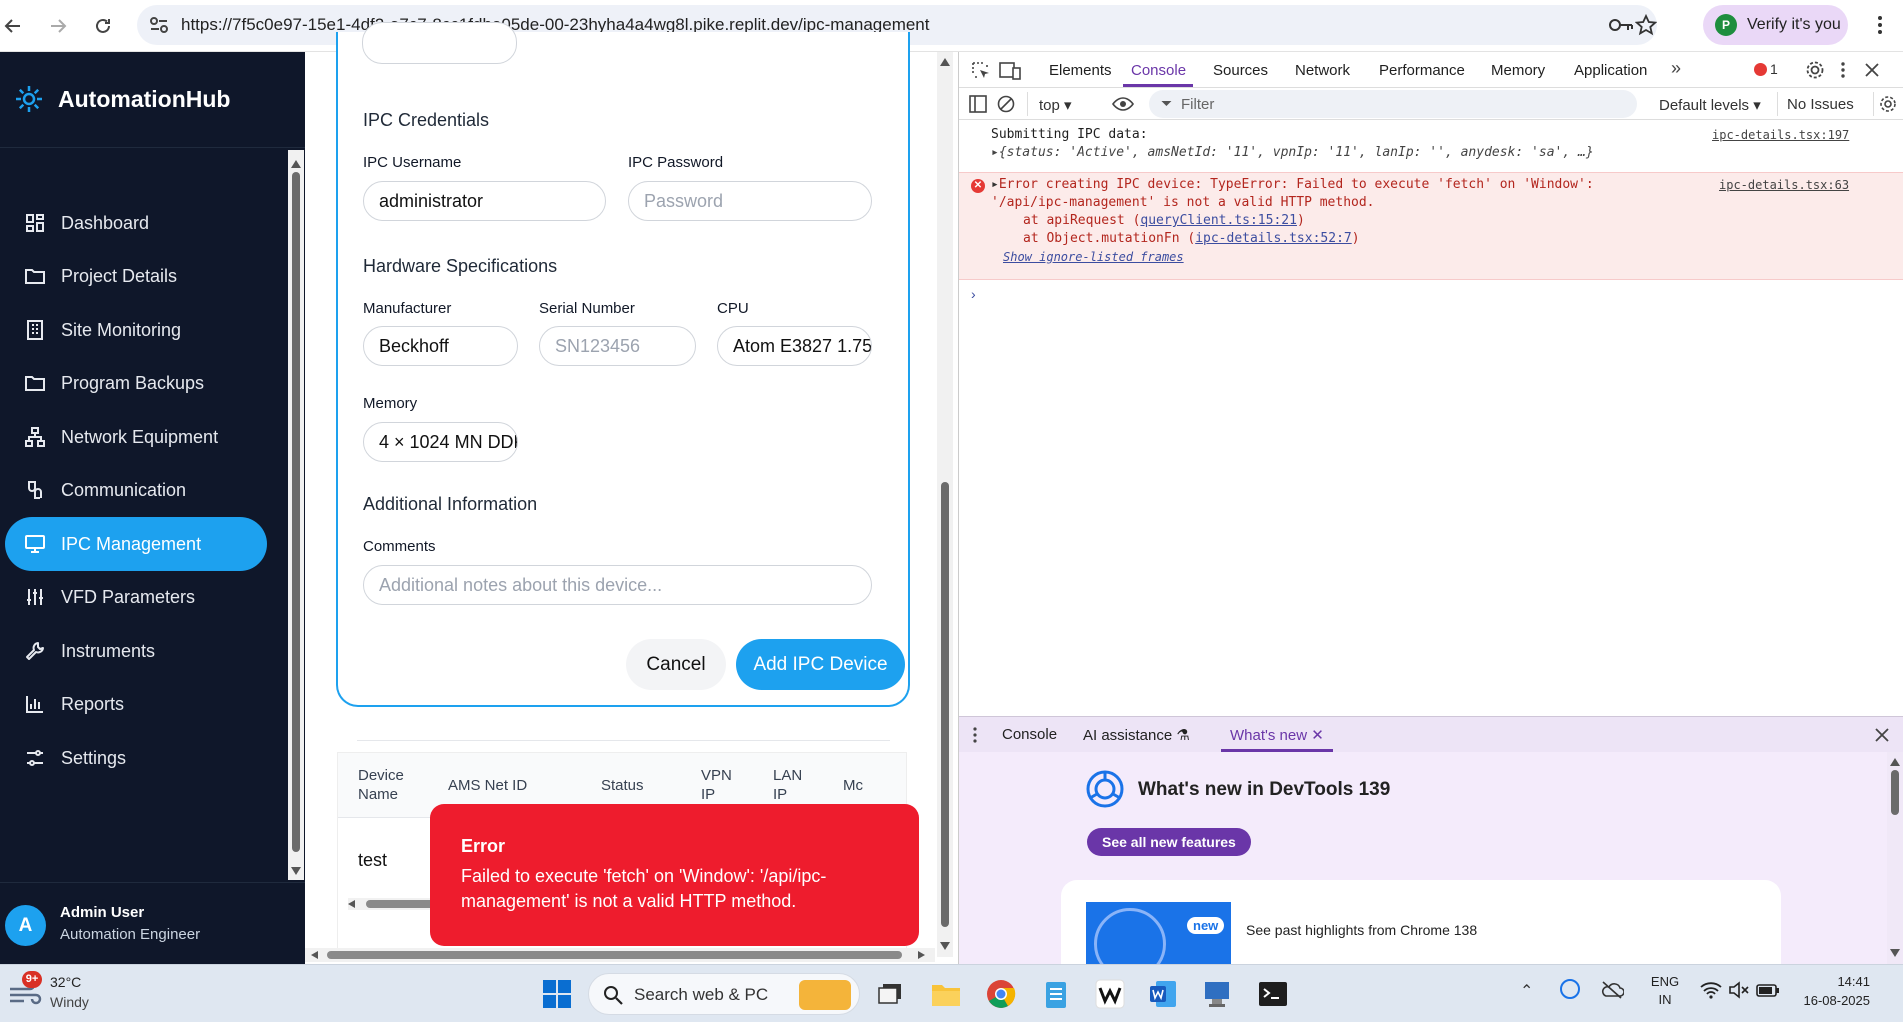 This screenshot has width=1903, height=1022. I want to click on add-ipc-device-button: Add IPC Device, so click(820, 664).